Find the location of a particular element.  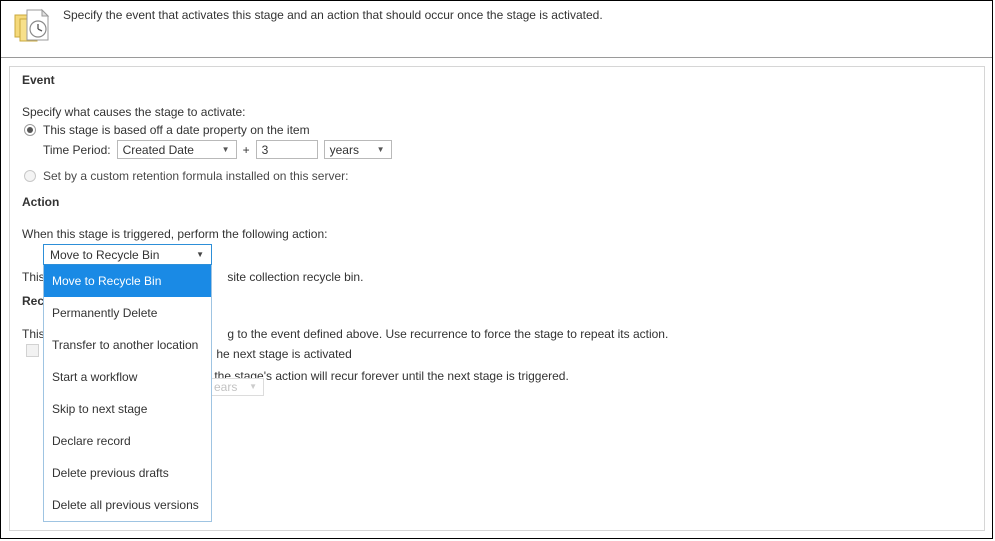

recurrence-checkbox is located at coordinates (32, 350).